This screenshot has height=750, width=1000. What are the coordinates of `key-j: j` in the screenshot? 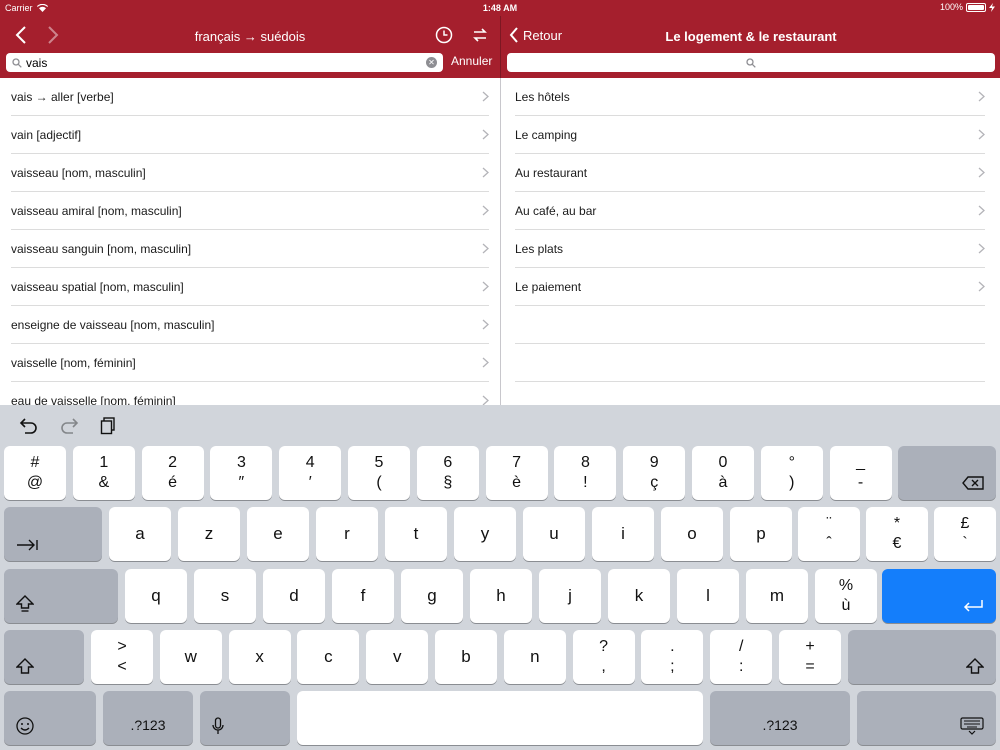 It's located at (570, 596).